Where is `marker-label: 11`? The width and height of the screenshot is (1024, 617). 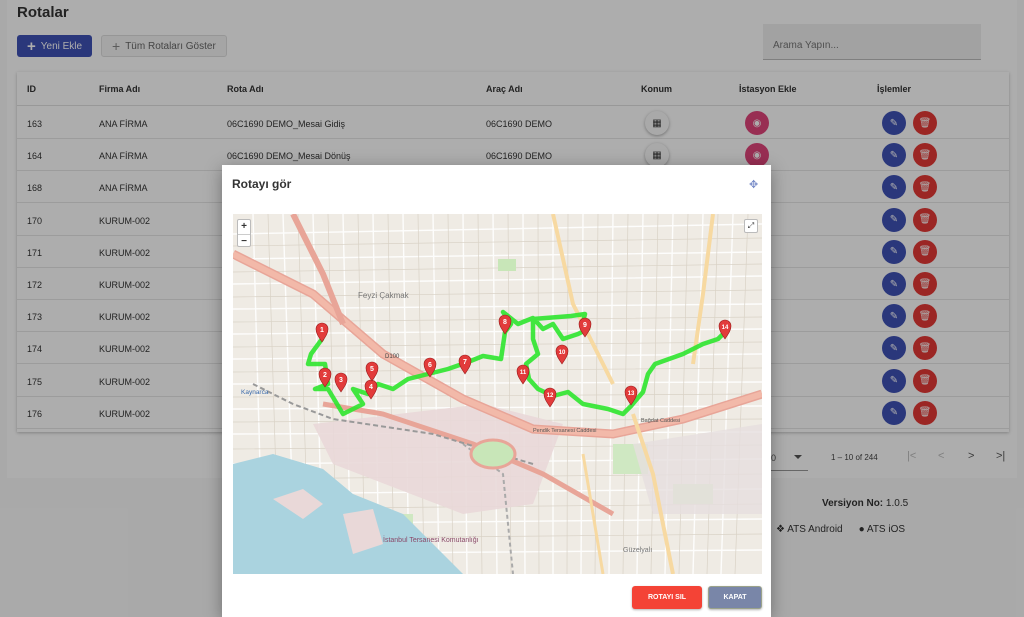
marker-label: 11 is located at coordinates (523, 373).